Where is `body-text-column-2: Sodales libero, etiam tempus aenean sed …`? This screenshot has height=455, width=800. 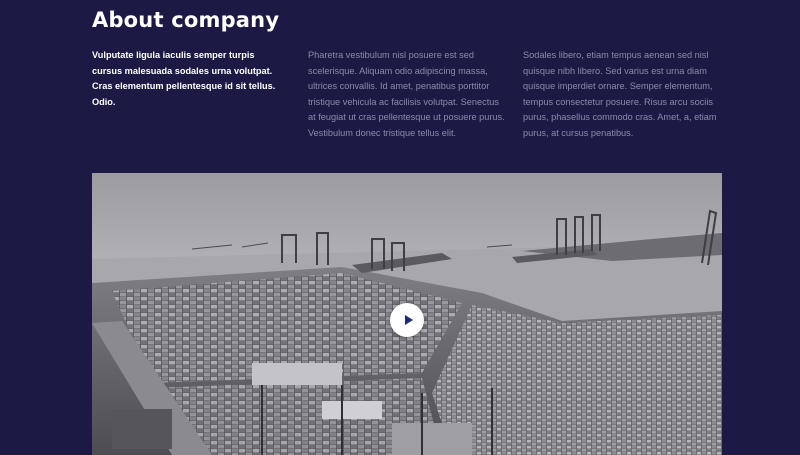
body-text-column-2: Sodales libero, etiam tempus aenean sed … is located at coordinates (620, 94).